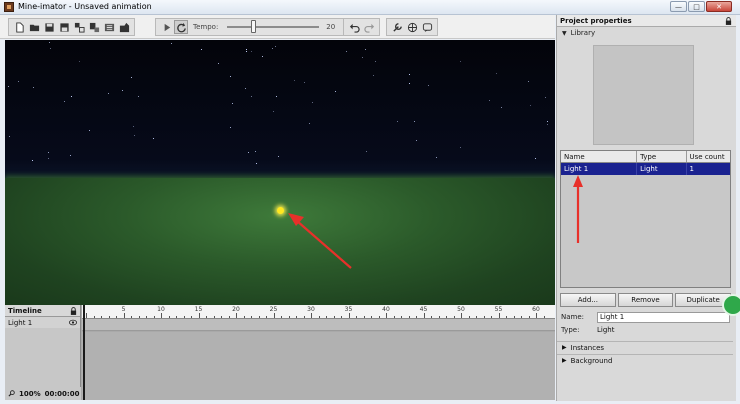  I want to click on timeline-zoom: 100%, so click(30, 393).